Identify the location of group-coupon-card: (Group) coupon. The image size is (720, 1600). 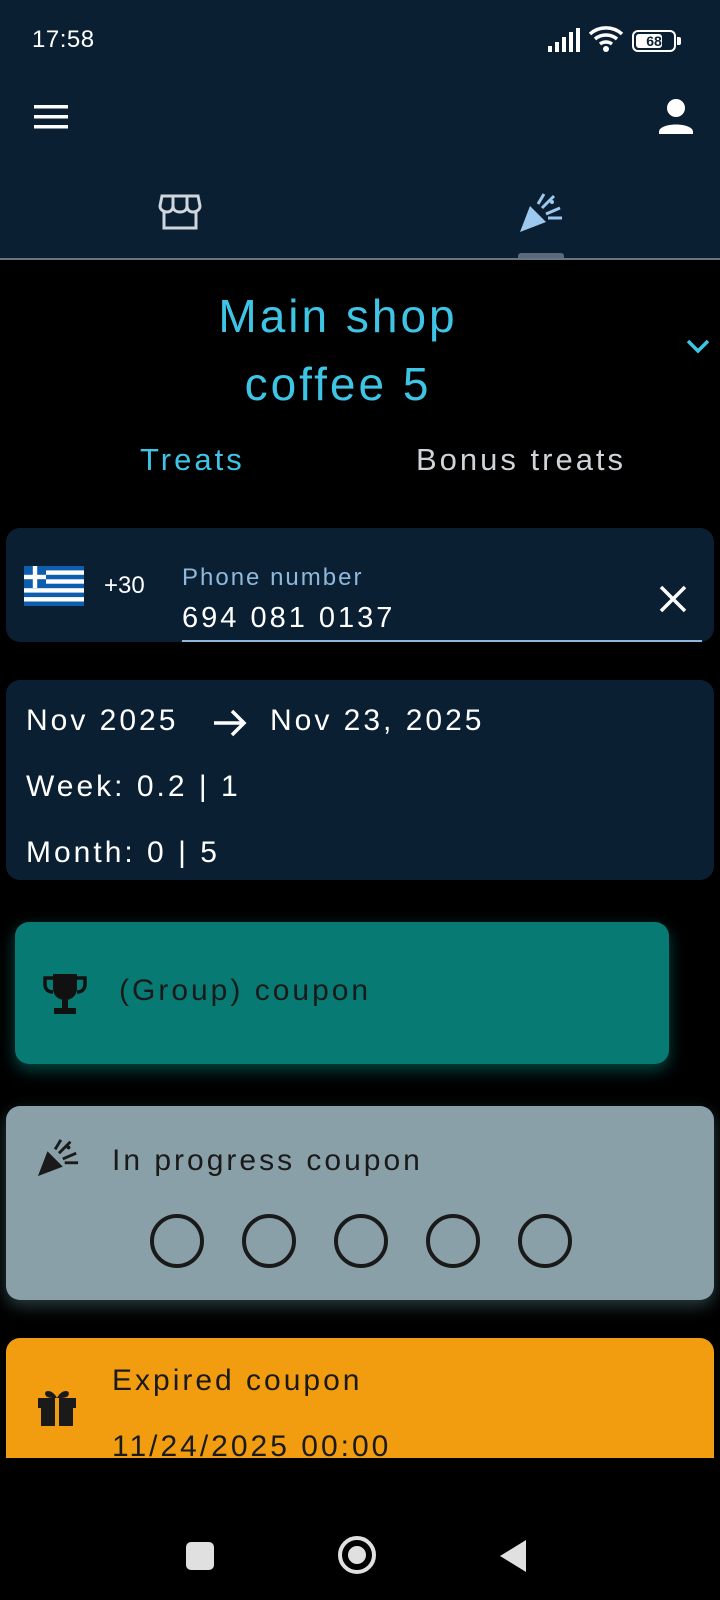
(342, 993).